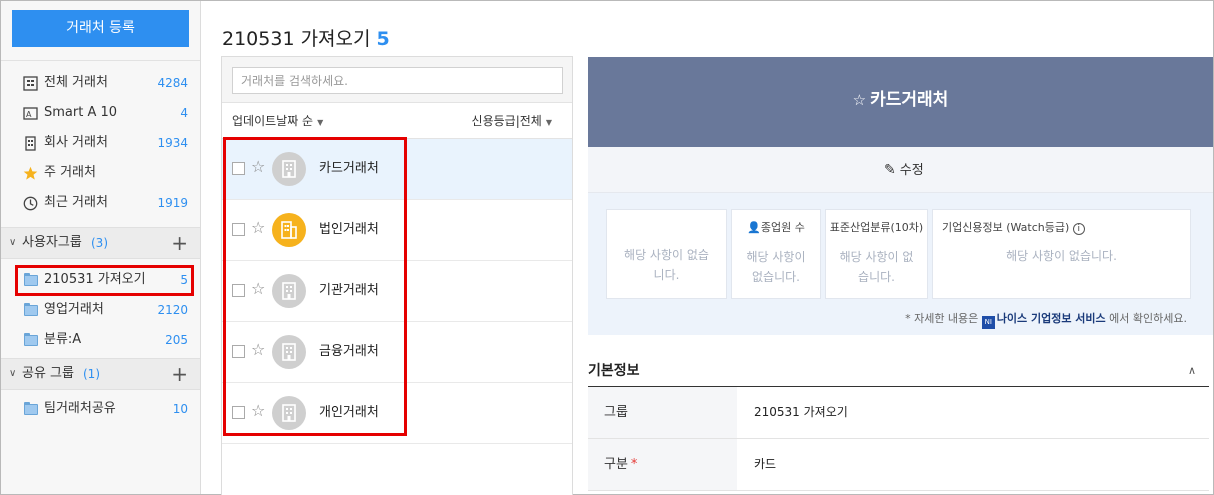 The image size is (1214, 495). Describe the element at coordinates (776, 257) in the screenshot. I see `info-card-value: 해당 사항이` at that location.